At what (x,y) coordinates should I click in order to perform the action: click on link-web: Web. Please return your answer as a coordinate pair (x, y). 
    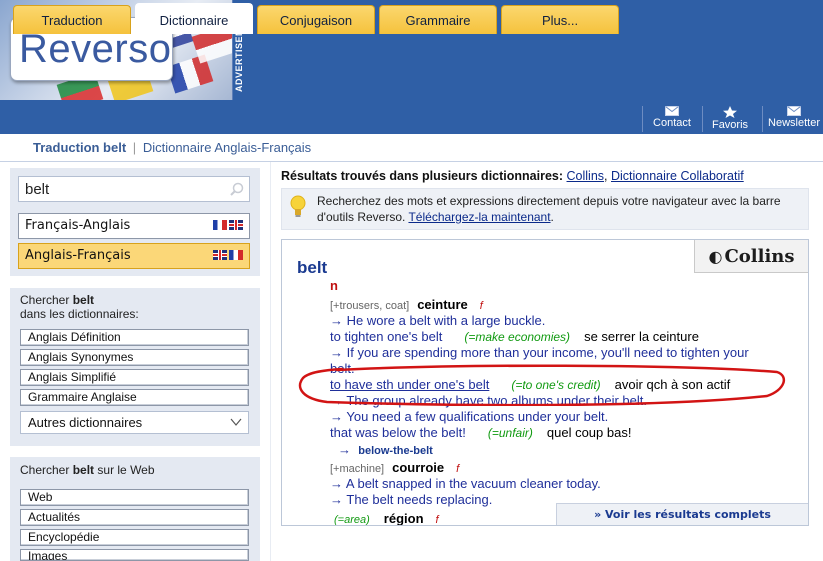
    Looking at the image, I should click on (134, 497).